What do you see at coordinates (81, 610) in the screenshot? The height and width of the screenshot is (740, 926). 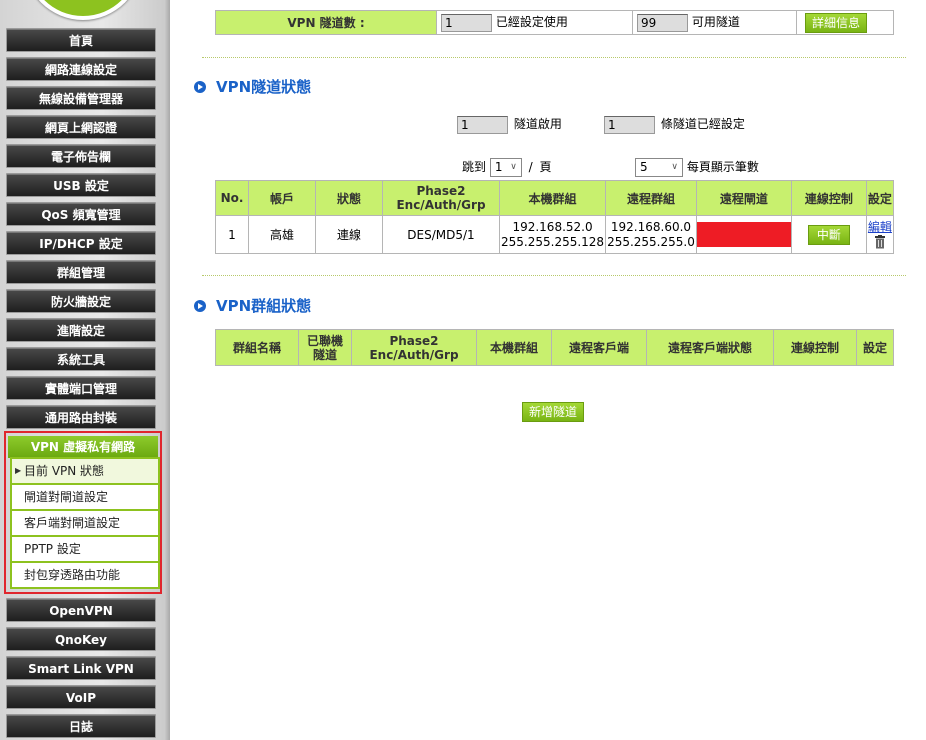 I see `nav-openvpn: OpenVPN` at bounding box center [81, 610].